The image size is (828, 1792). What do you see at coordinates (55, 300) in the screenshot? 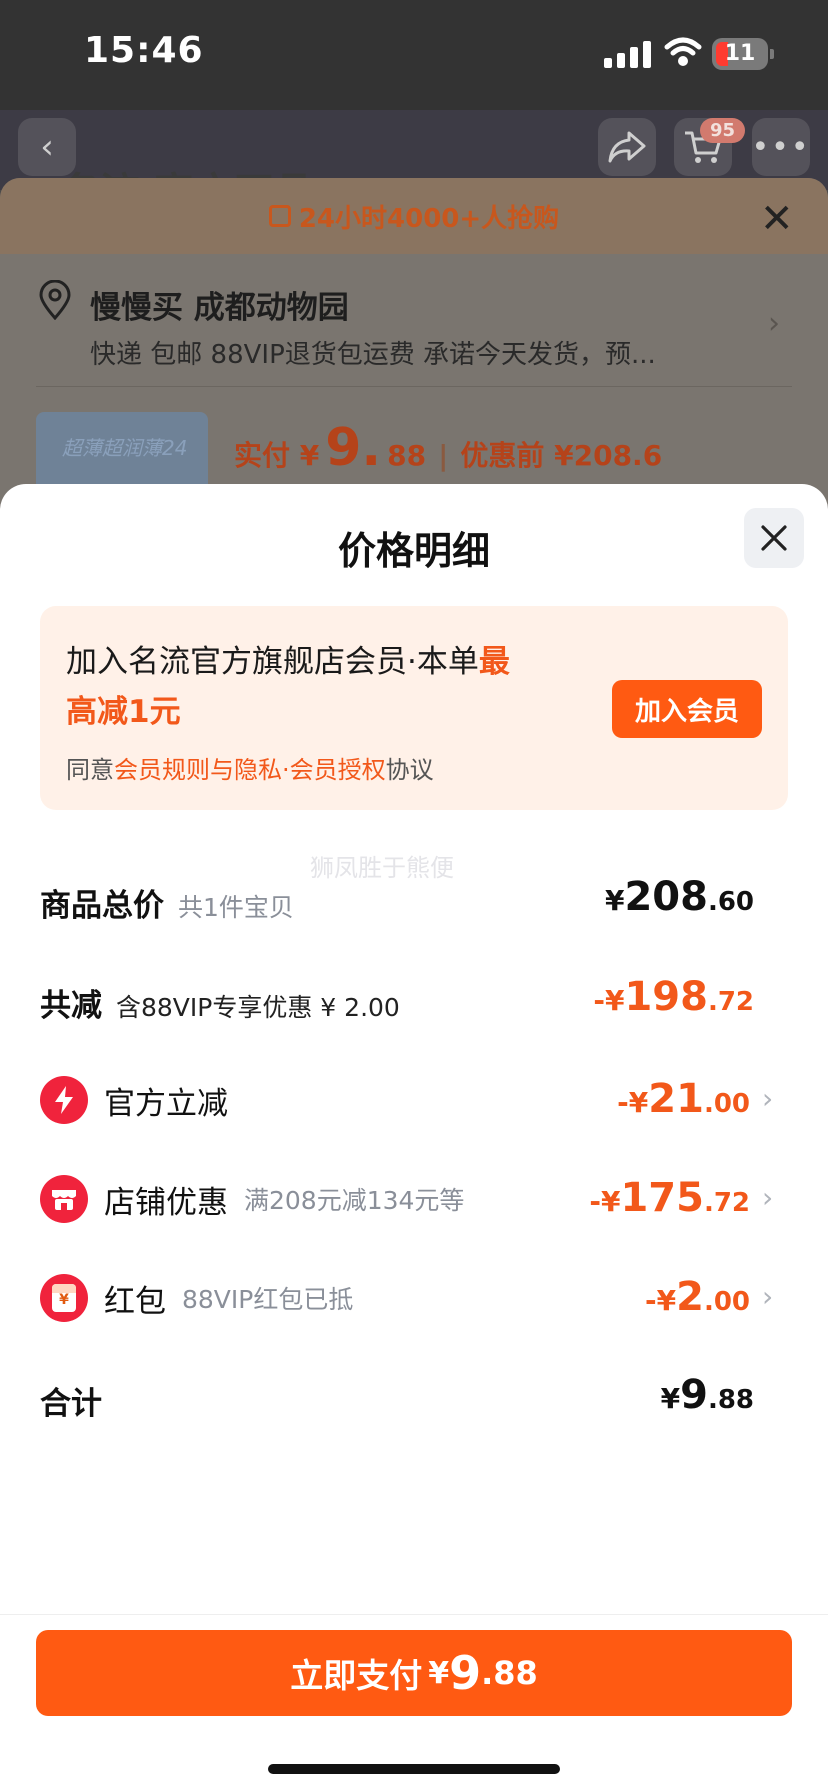
I see `location-pin-icon` at bounding box center [55, 300].